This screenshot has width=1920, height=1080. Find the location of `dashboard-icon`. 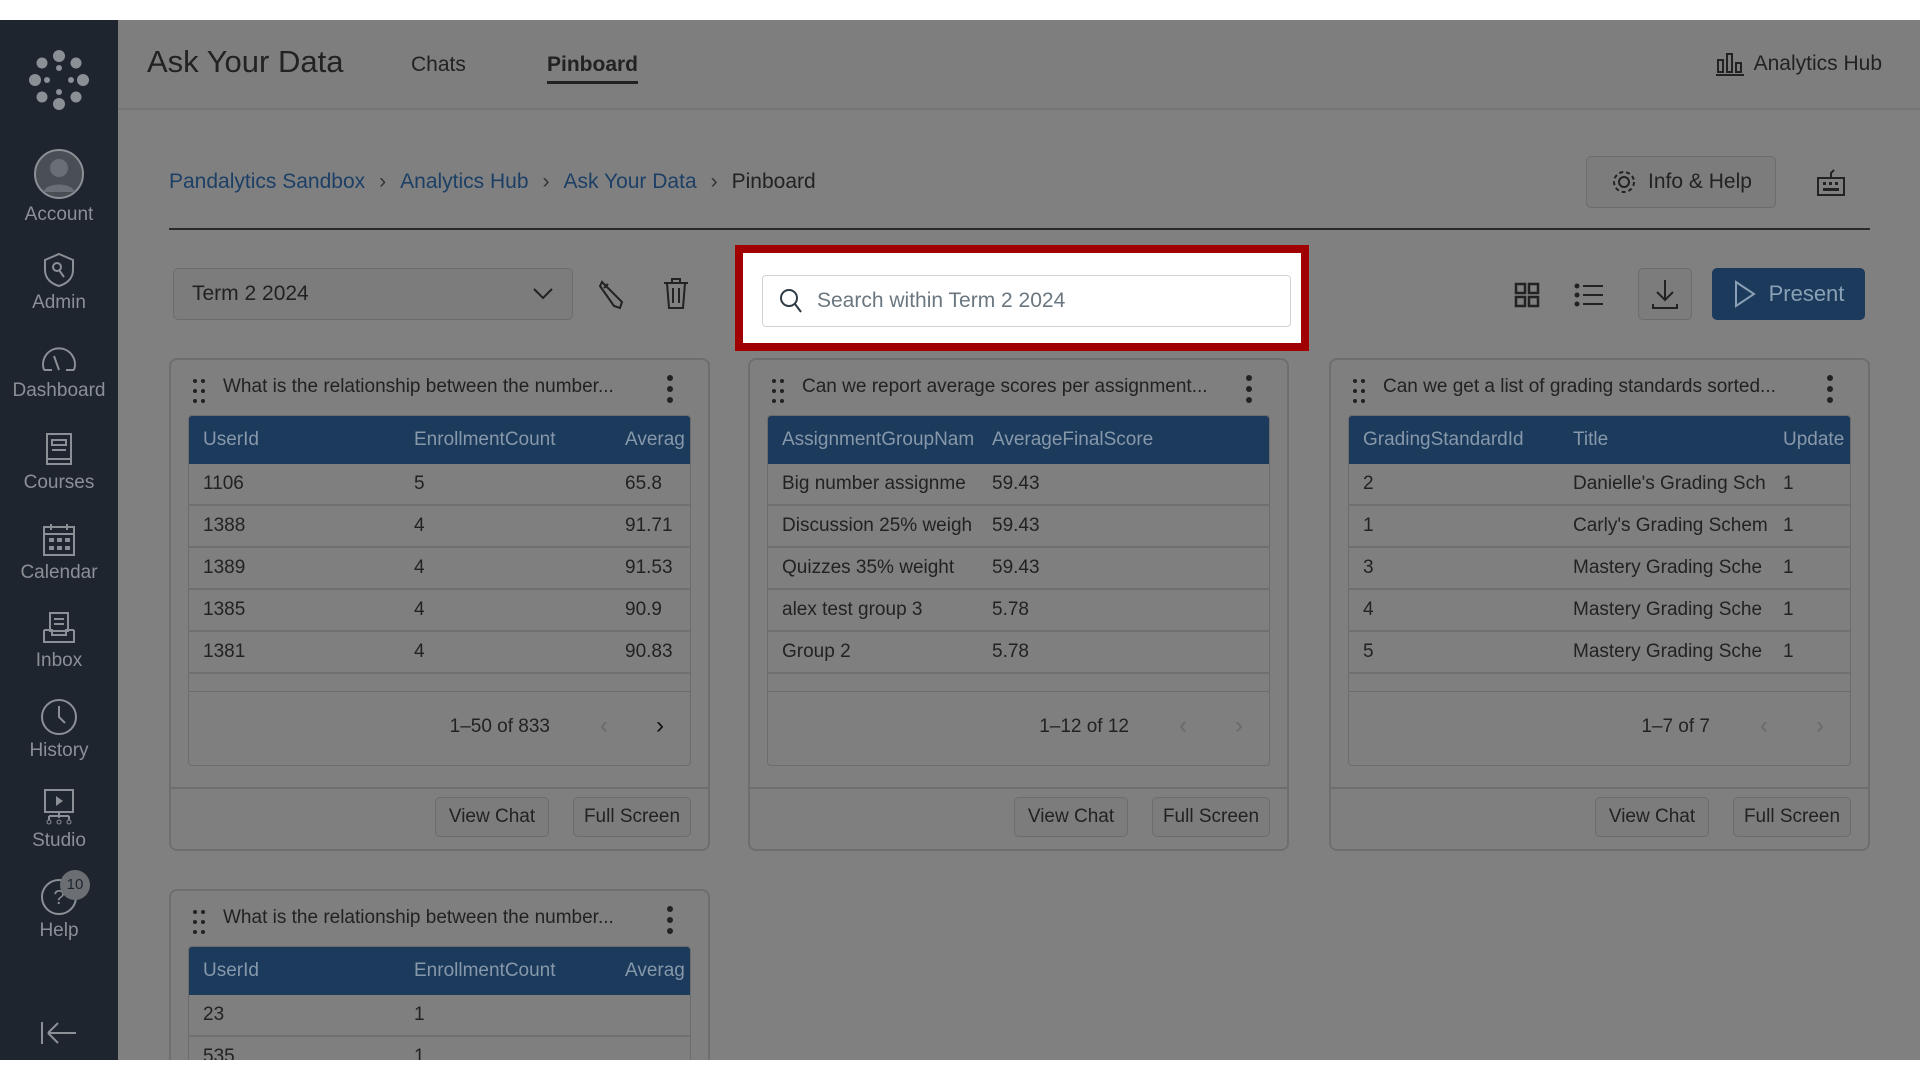

dashboard-icon is located at coordinates (59, 359).